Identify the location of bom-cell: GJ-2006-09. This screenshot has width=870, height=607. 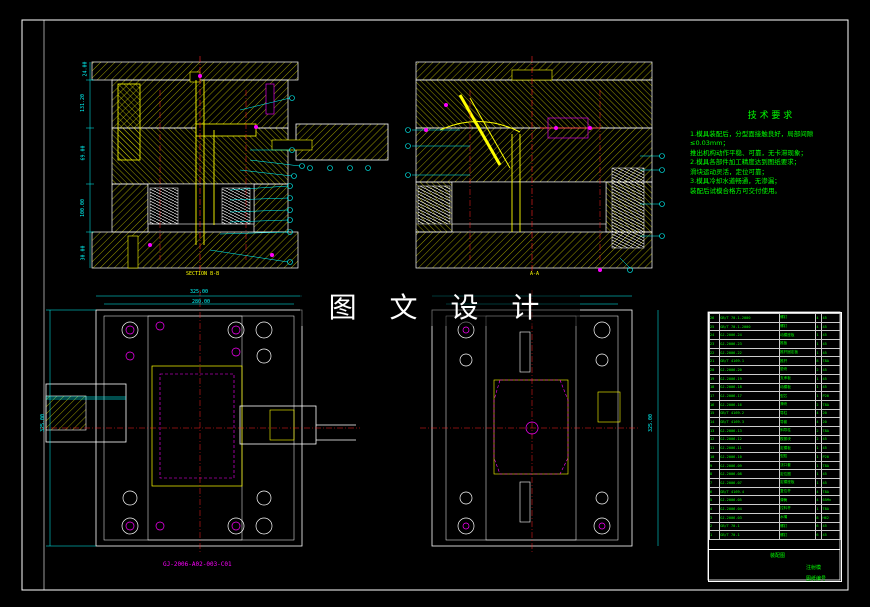
(750, 465).